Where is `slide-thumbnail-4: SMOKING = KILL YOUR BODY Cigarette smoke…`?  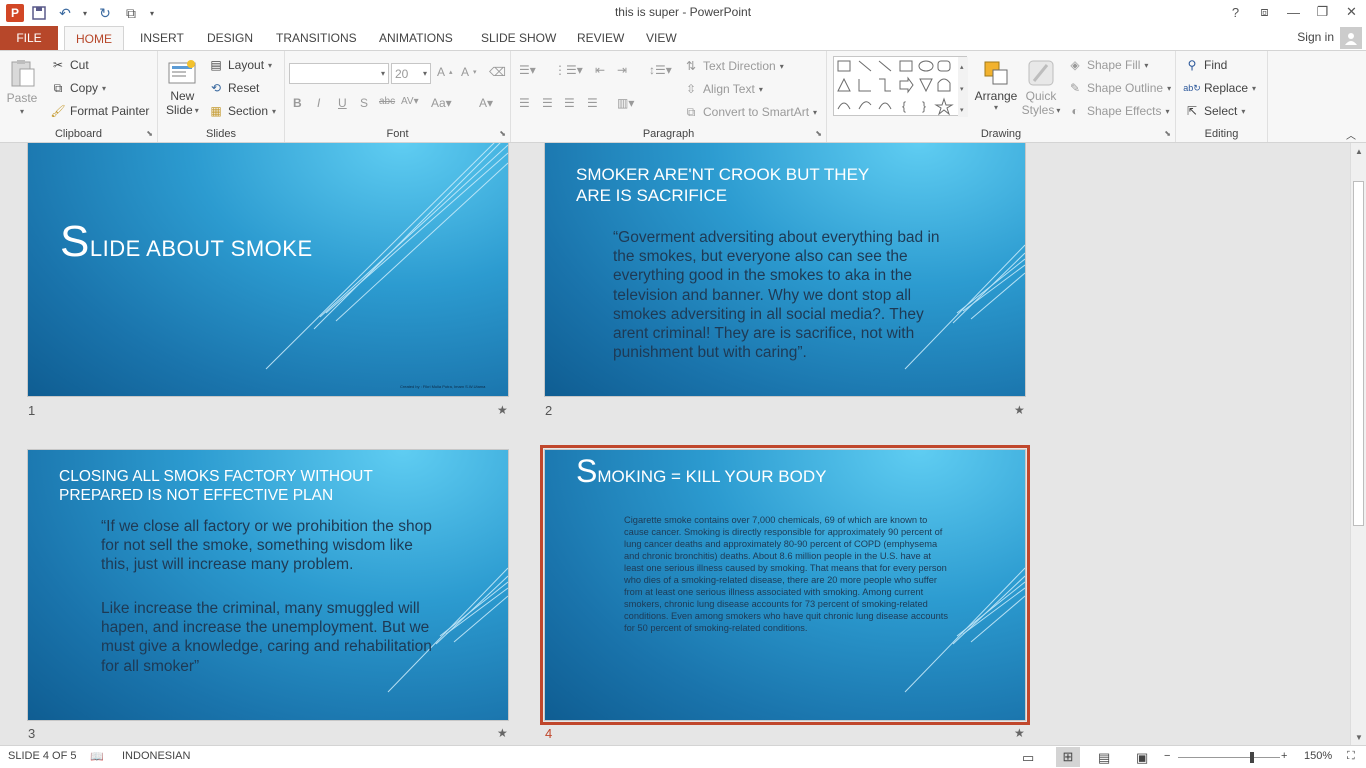
slide-thumbnail-4: SMOKING = KILL YOUR BODY Cigarette smoke… is located at coordinates (785, 585).